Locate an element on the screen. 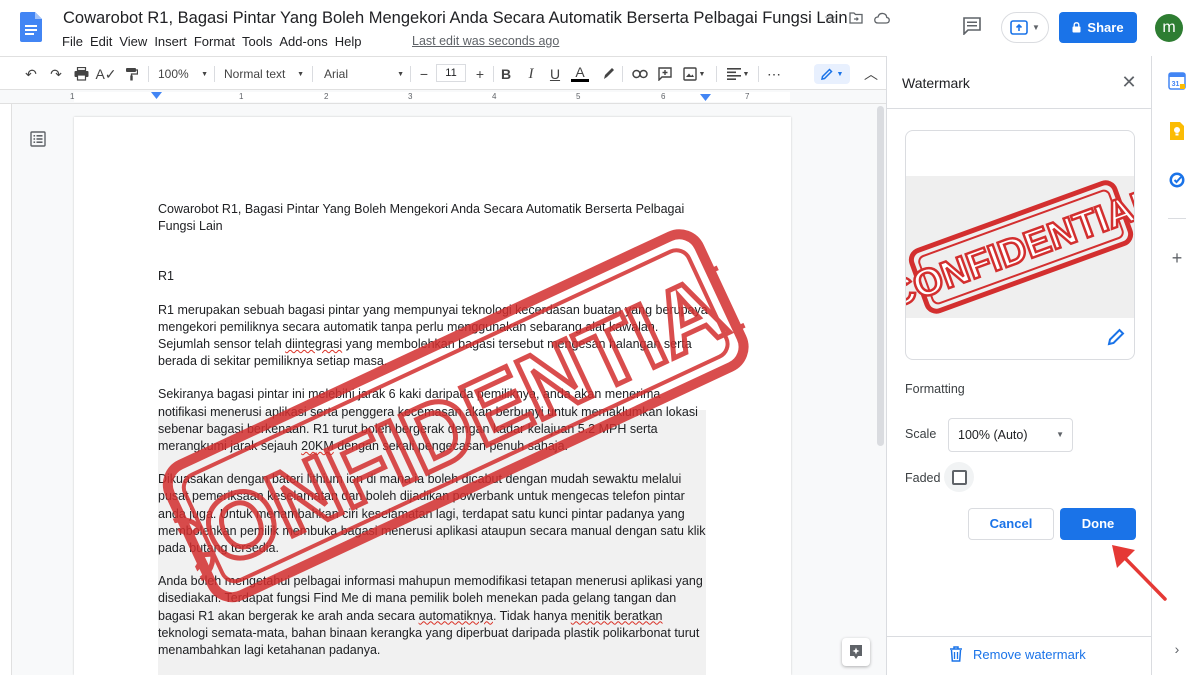 Image resolution: width=1200 pixels, height=675 pixels. spelling-error: menitik beratkan is located at coordinates (617, 616).